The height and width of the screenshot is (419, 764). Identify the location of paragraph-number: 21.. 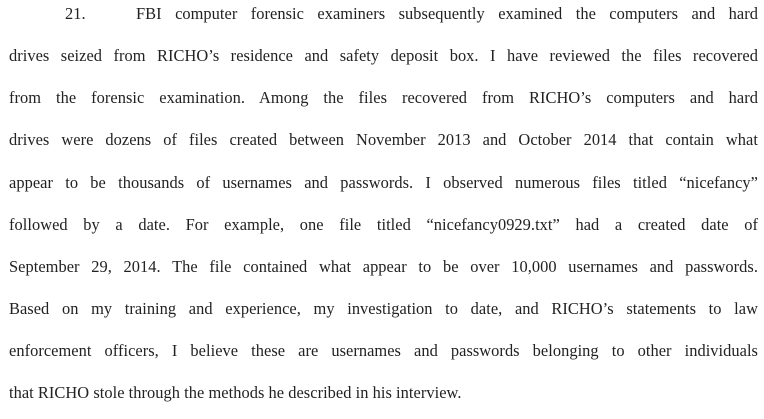
(75, 13).